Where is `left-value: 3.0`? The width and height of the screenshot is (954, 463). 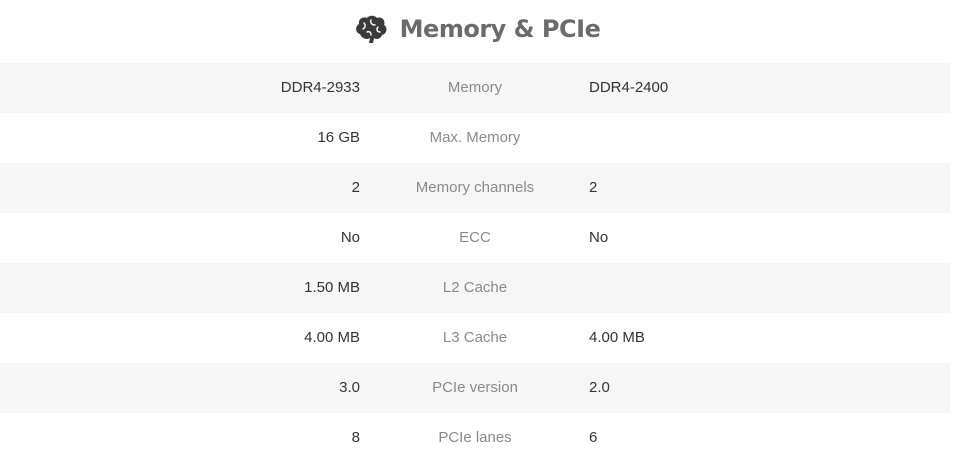 left-value: 3.0 is located at coordinates (349, 387).